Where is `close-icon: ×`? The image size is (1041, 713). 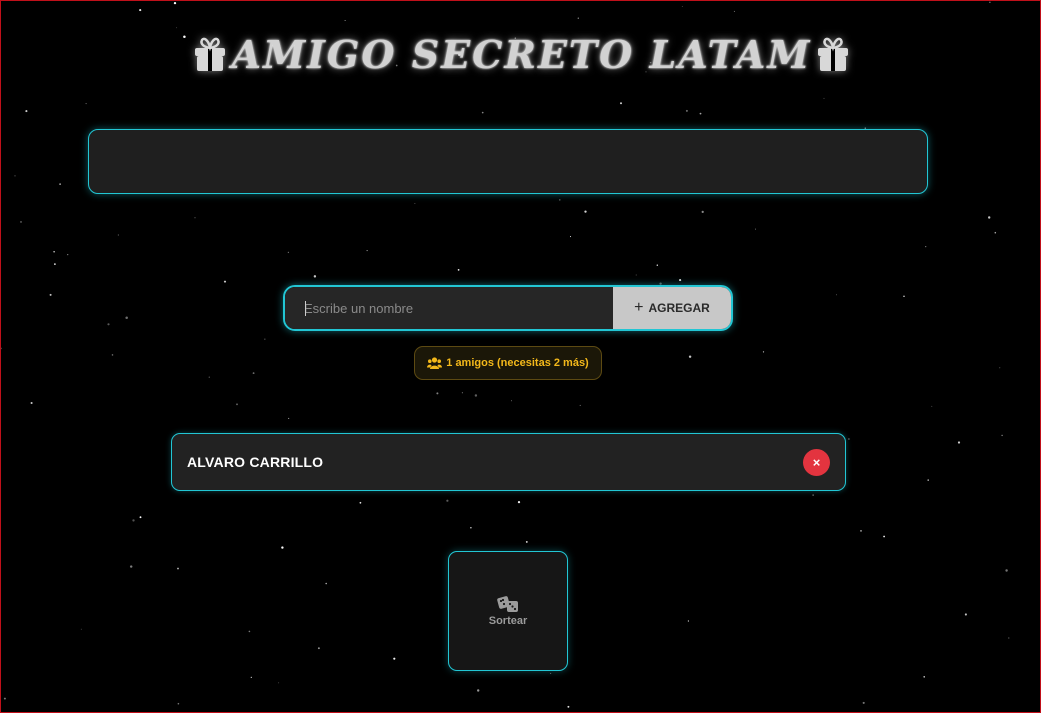
close-icon: × is located at coordinates (816, 462).